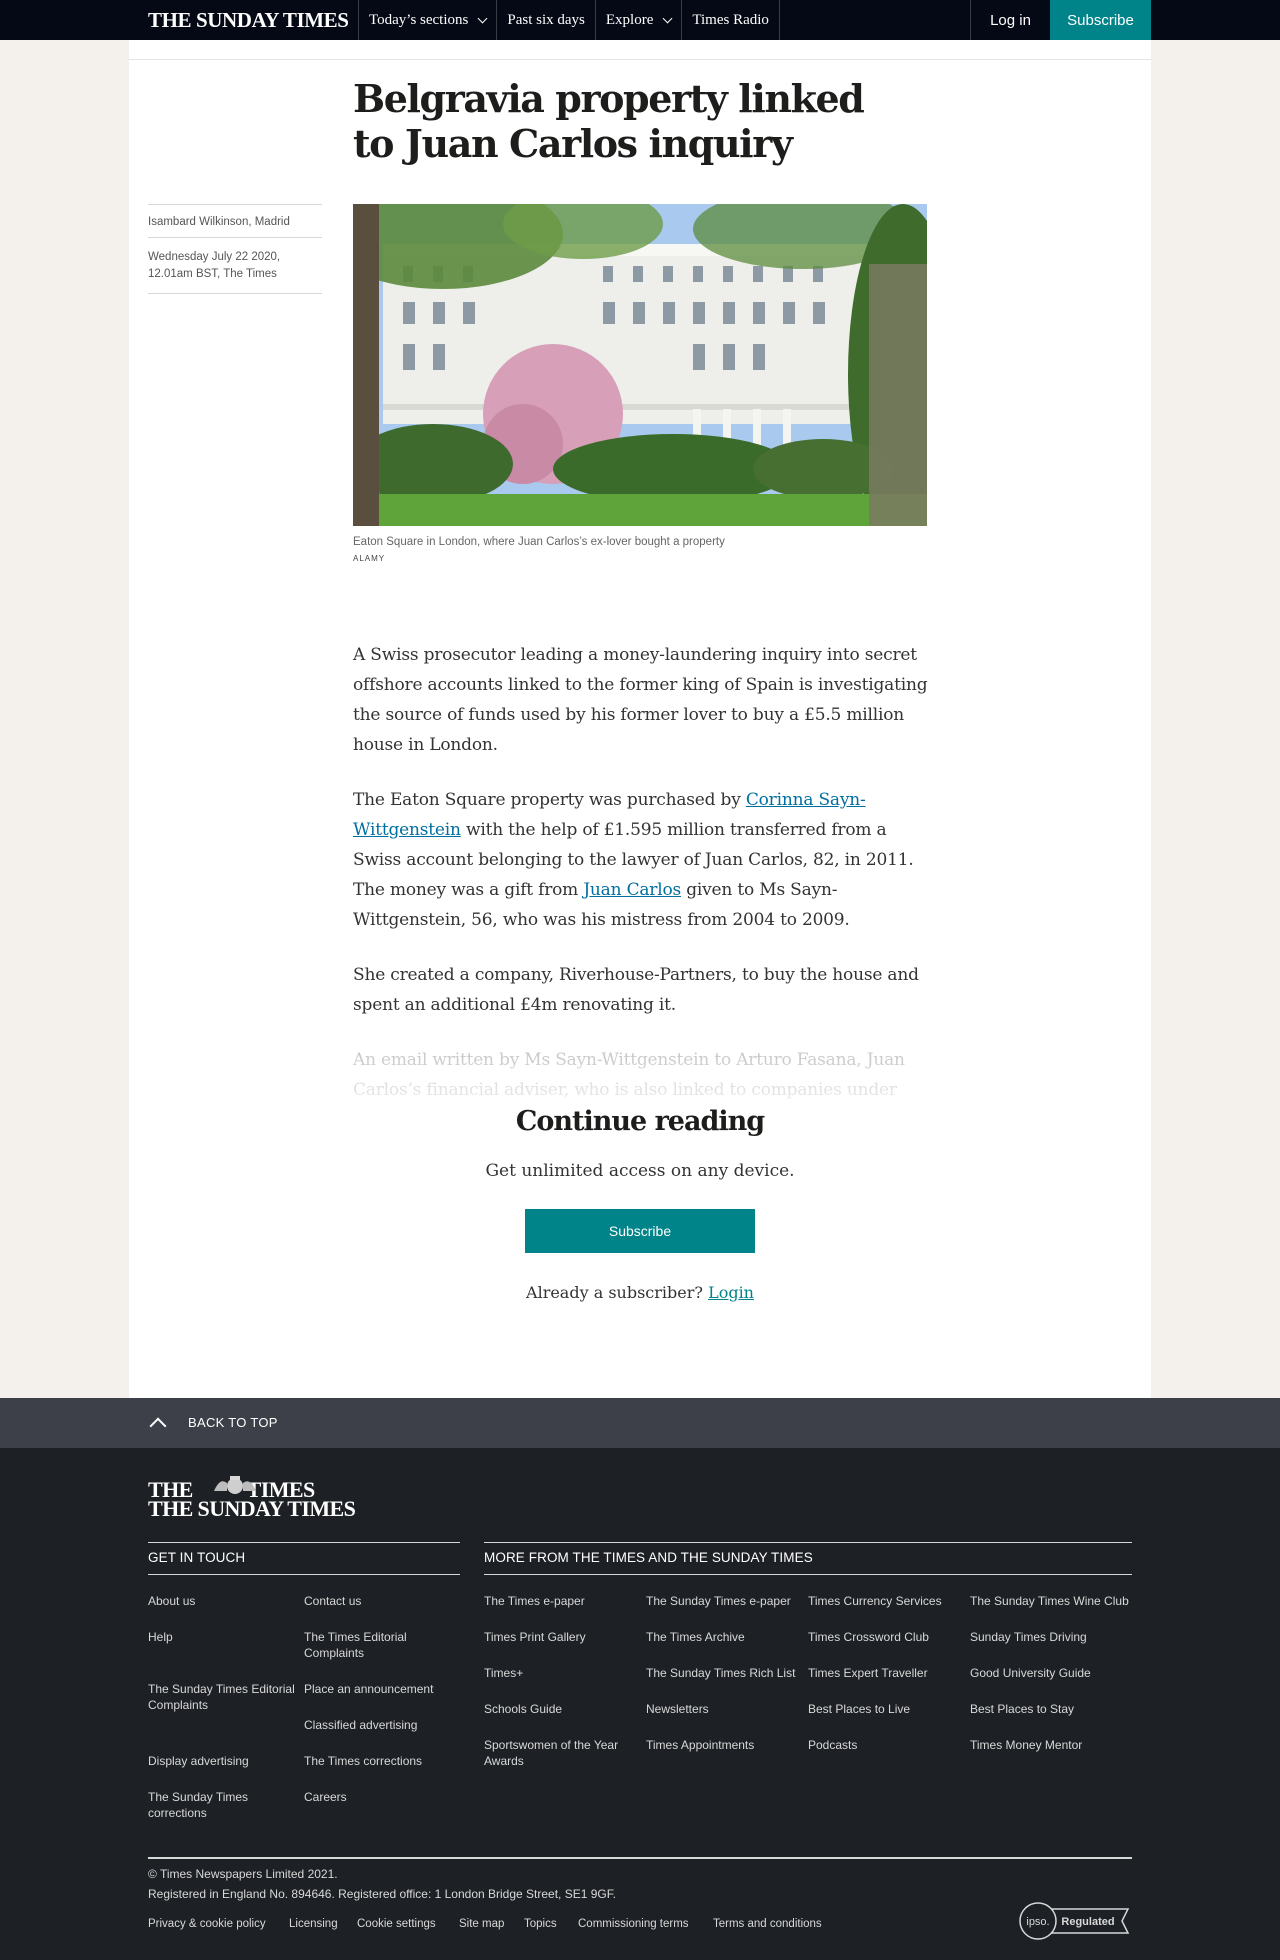 The height and width of the screenshot is (1960, 1280). I want to click on paywall-subtitle: Get unlimited access on any device., so click(640, 1171).